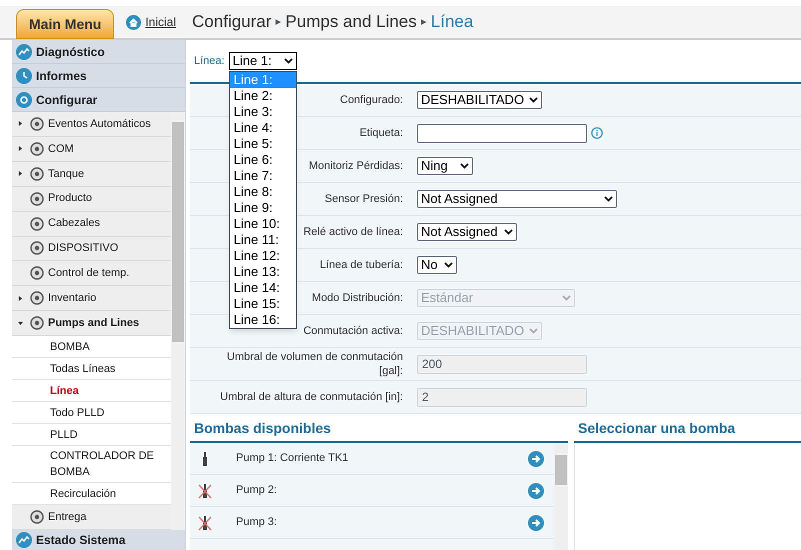 Image resolution: width=801 pixels, height=550 pixels. I want to click on dropdown-option: Line 7:, so click(263, 176).